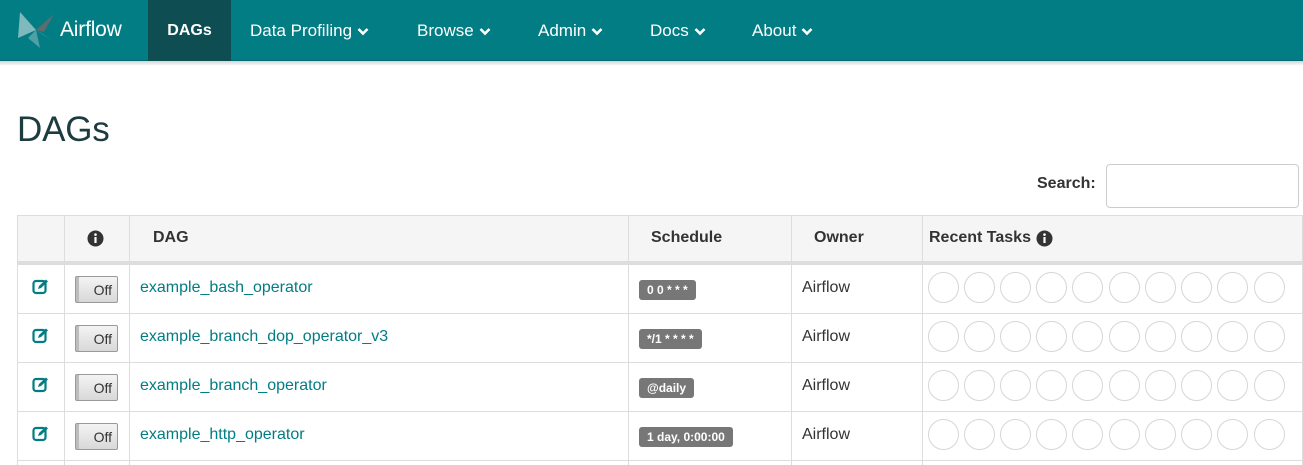 This screenshot has height=465, width=1303. Describe the element at coordinates (222, 435) in the screenshot. I see `dag-link: example_http_operator` at that location.